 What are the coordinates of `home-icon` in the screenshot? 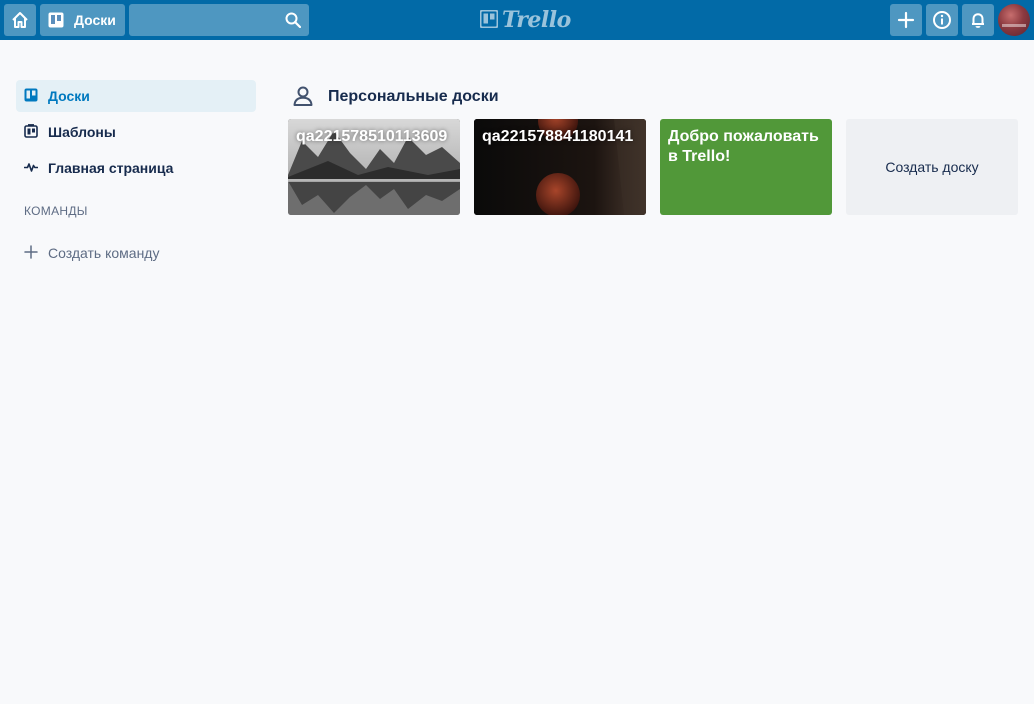 It's located at (20, 20).